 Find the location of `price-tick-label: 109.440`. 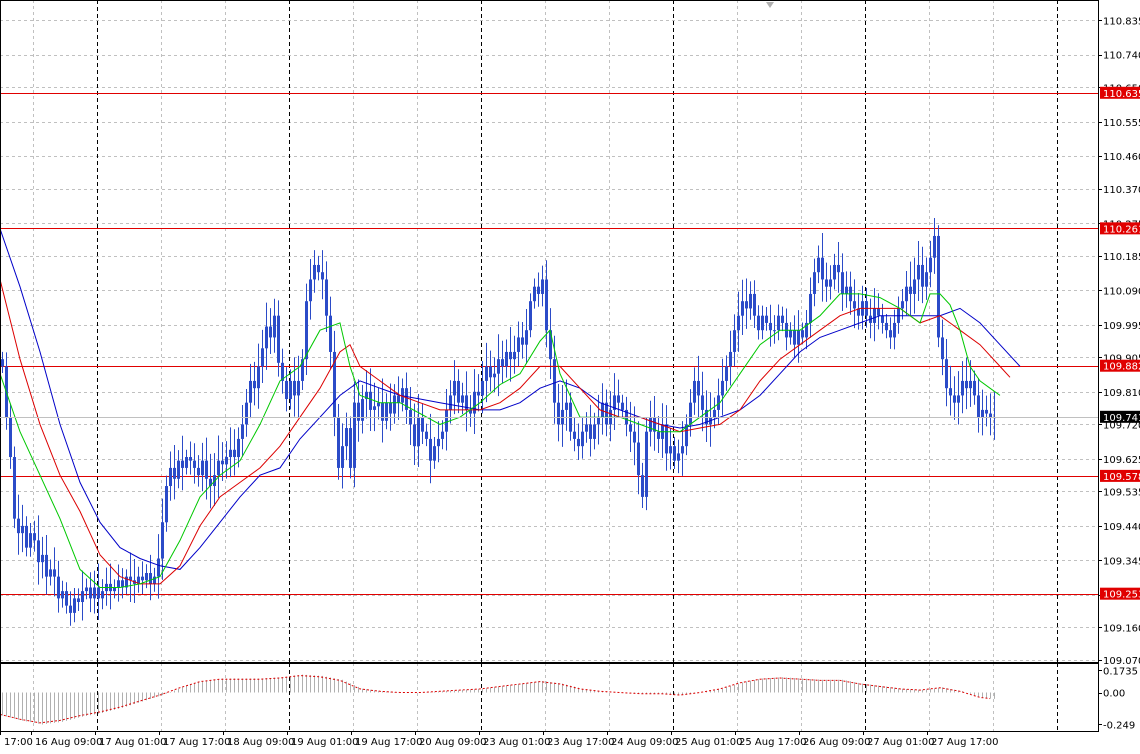

price-tick-label: 109.440 is located at coordinates (1121, 527).